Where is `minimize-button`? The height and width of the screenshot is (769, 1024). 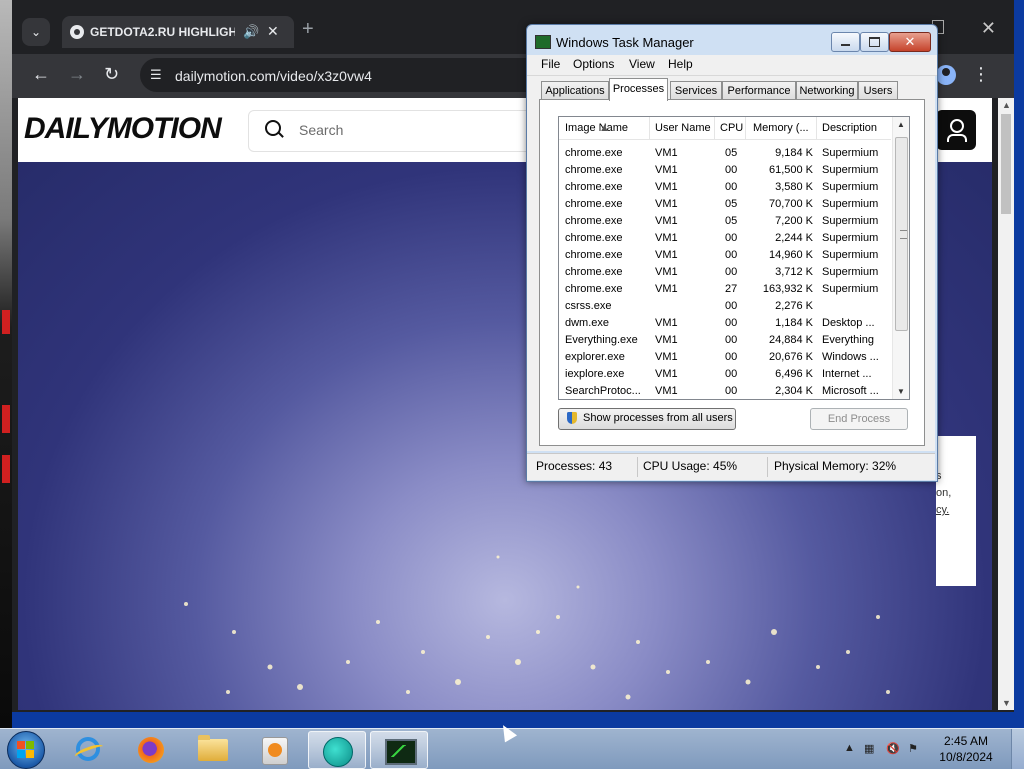 minimize-button is located at coordinates (845, 42).